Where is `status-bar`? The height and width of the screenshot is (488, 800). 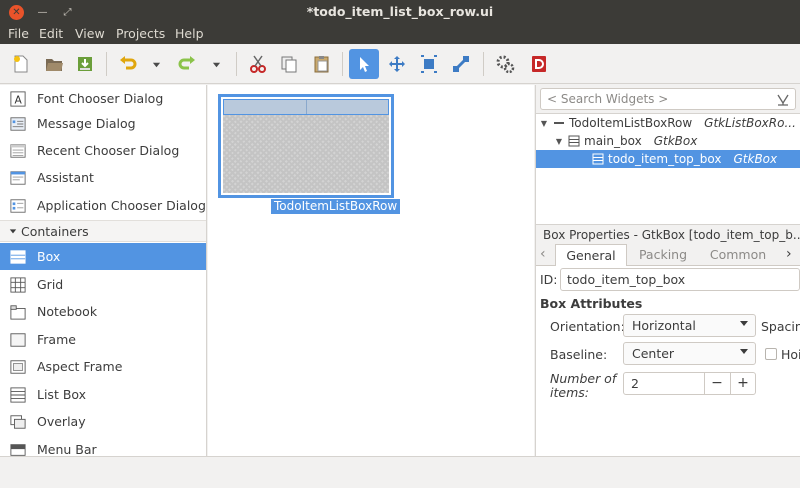 status-bar is located at coordinates (400, 472).